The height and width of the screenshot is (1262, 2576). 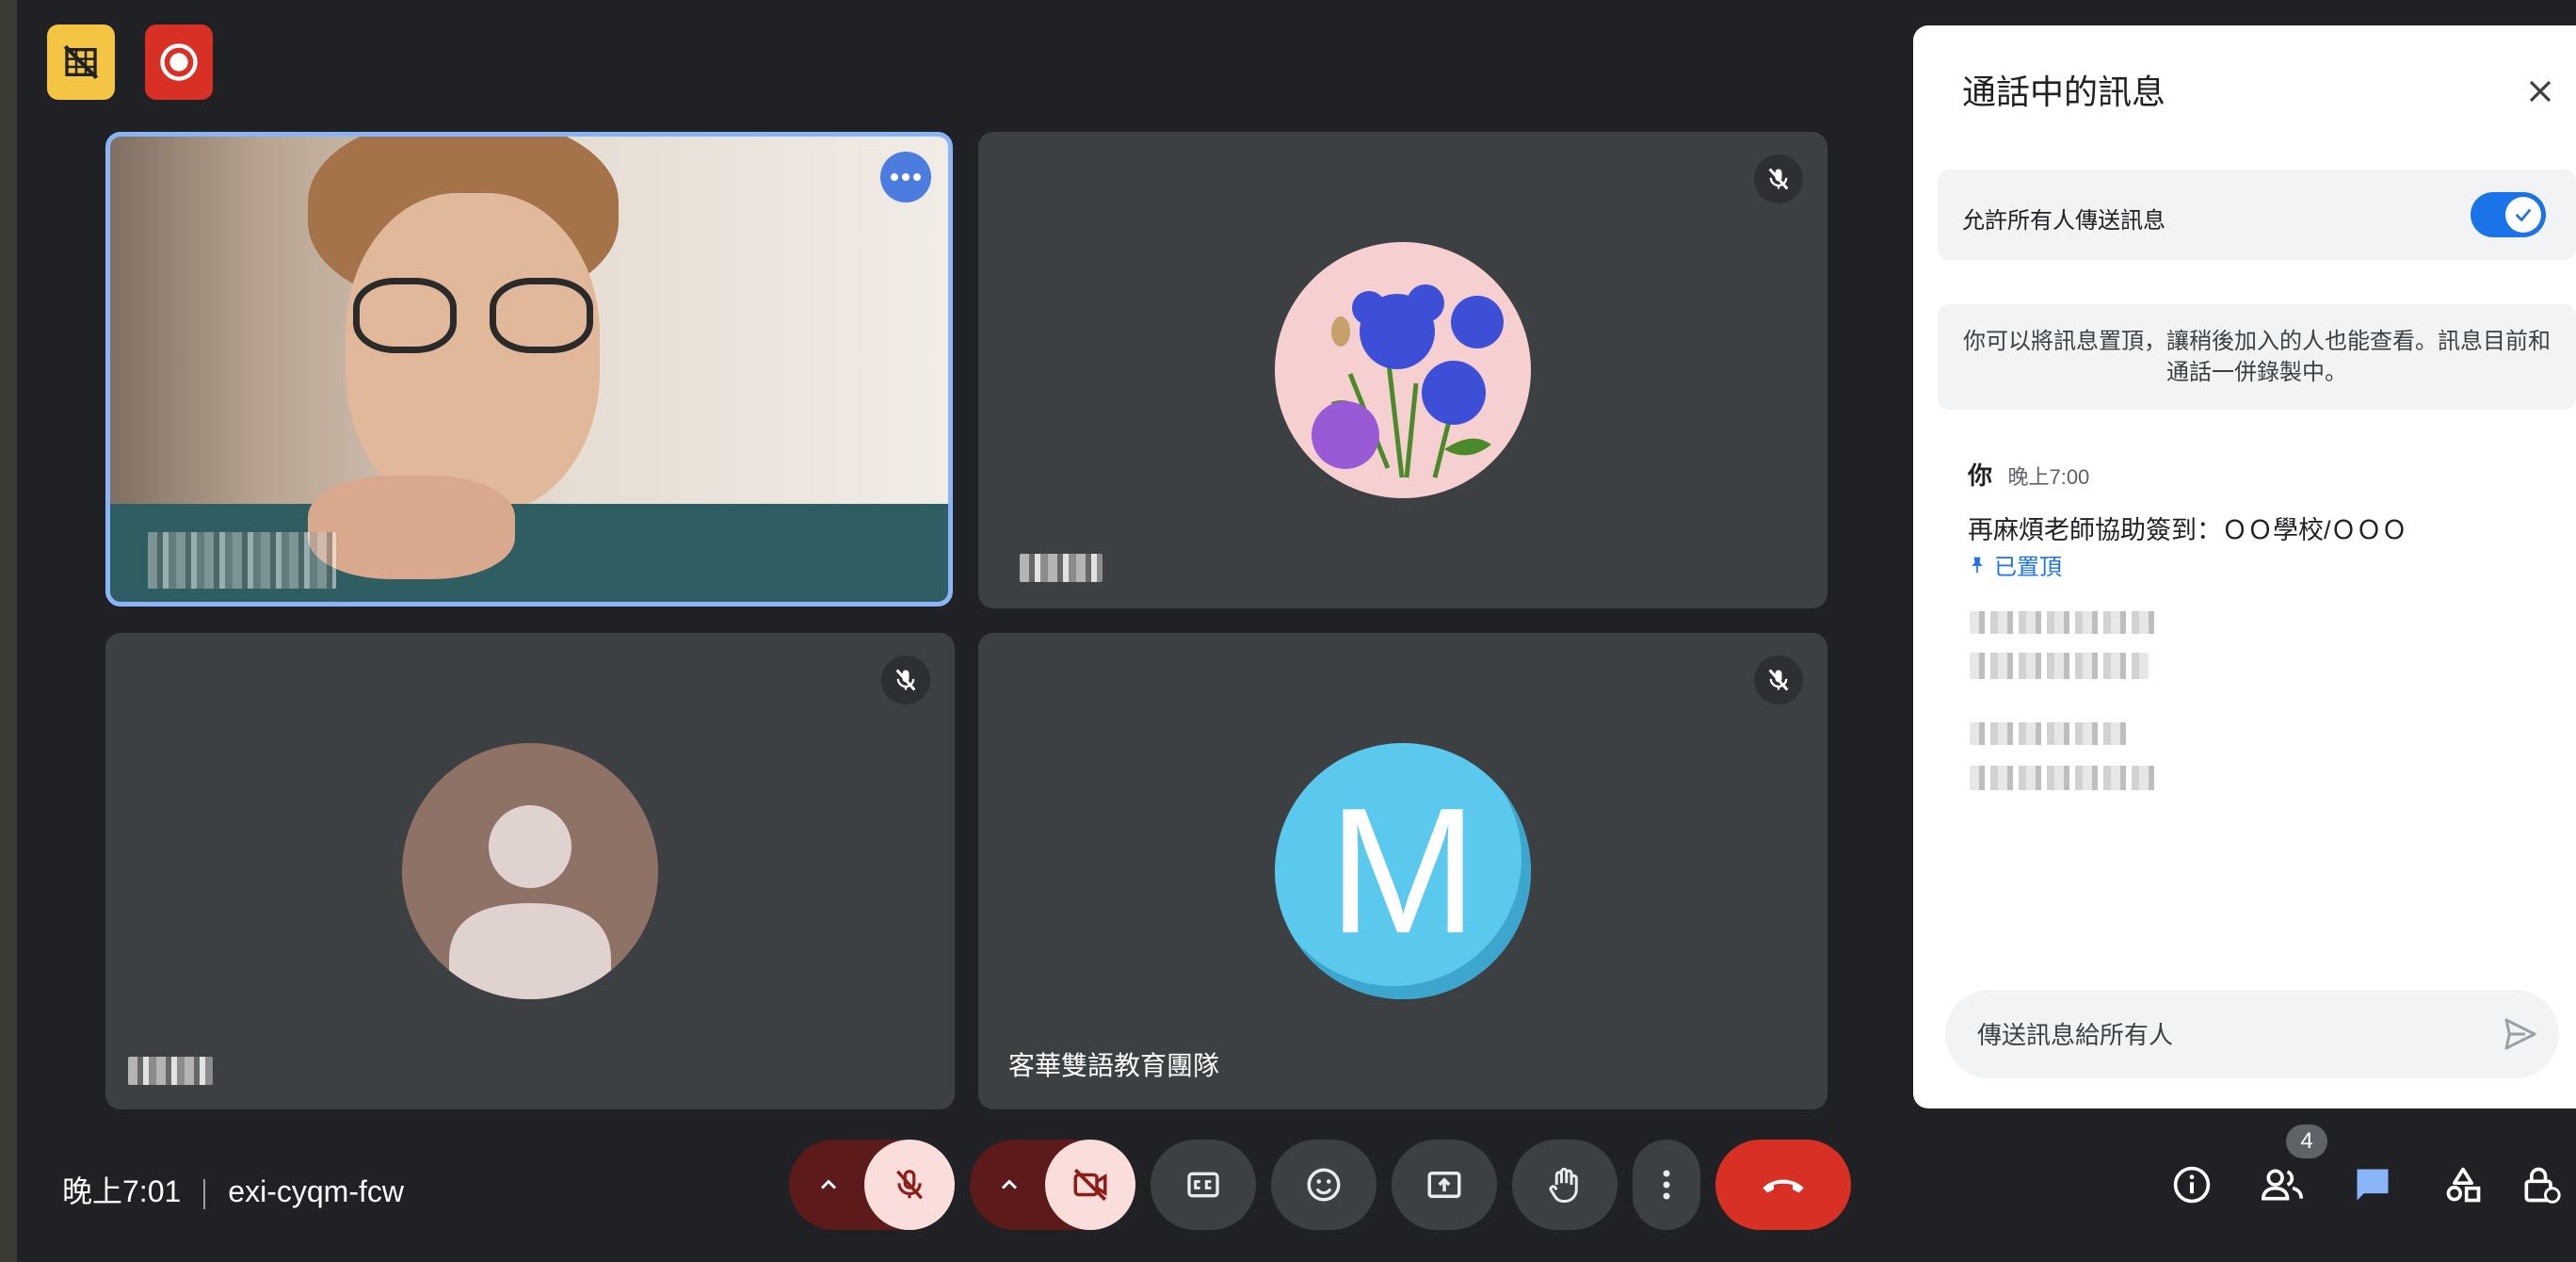 I want to click on message-input-box, so click(x=2252, y=1034).